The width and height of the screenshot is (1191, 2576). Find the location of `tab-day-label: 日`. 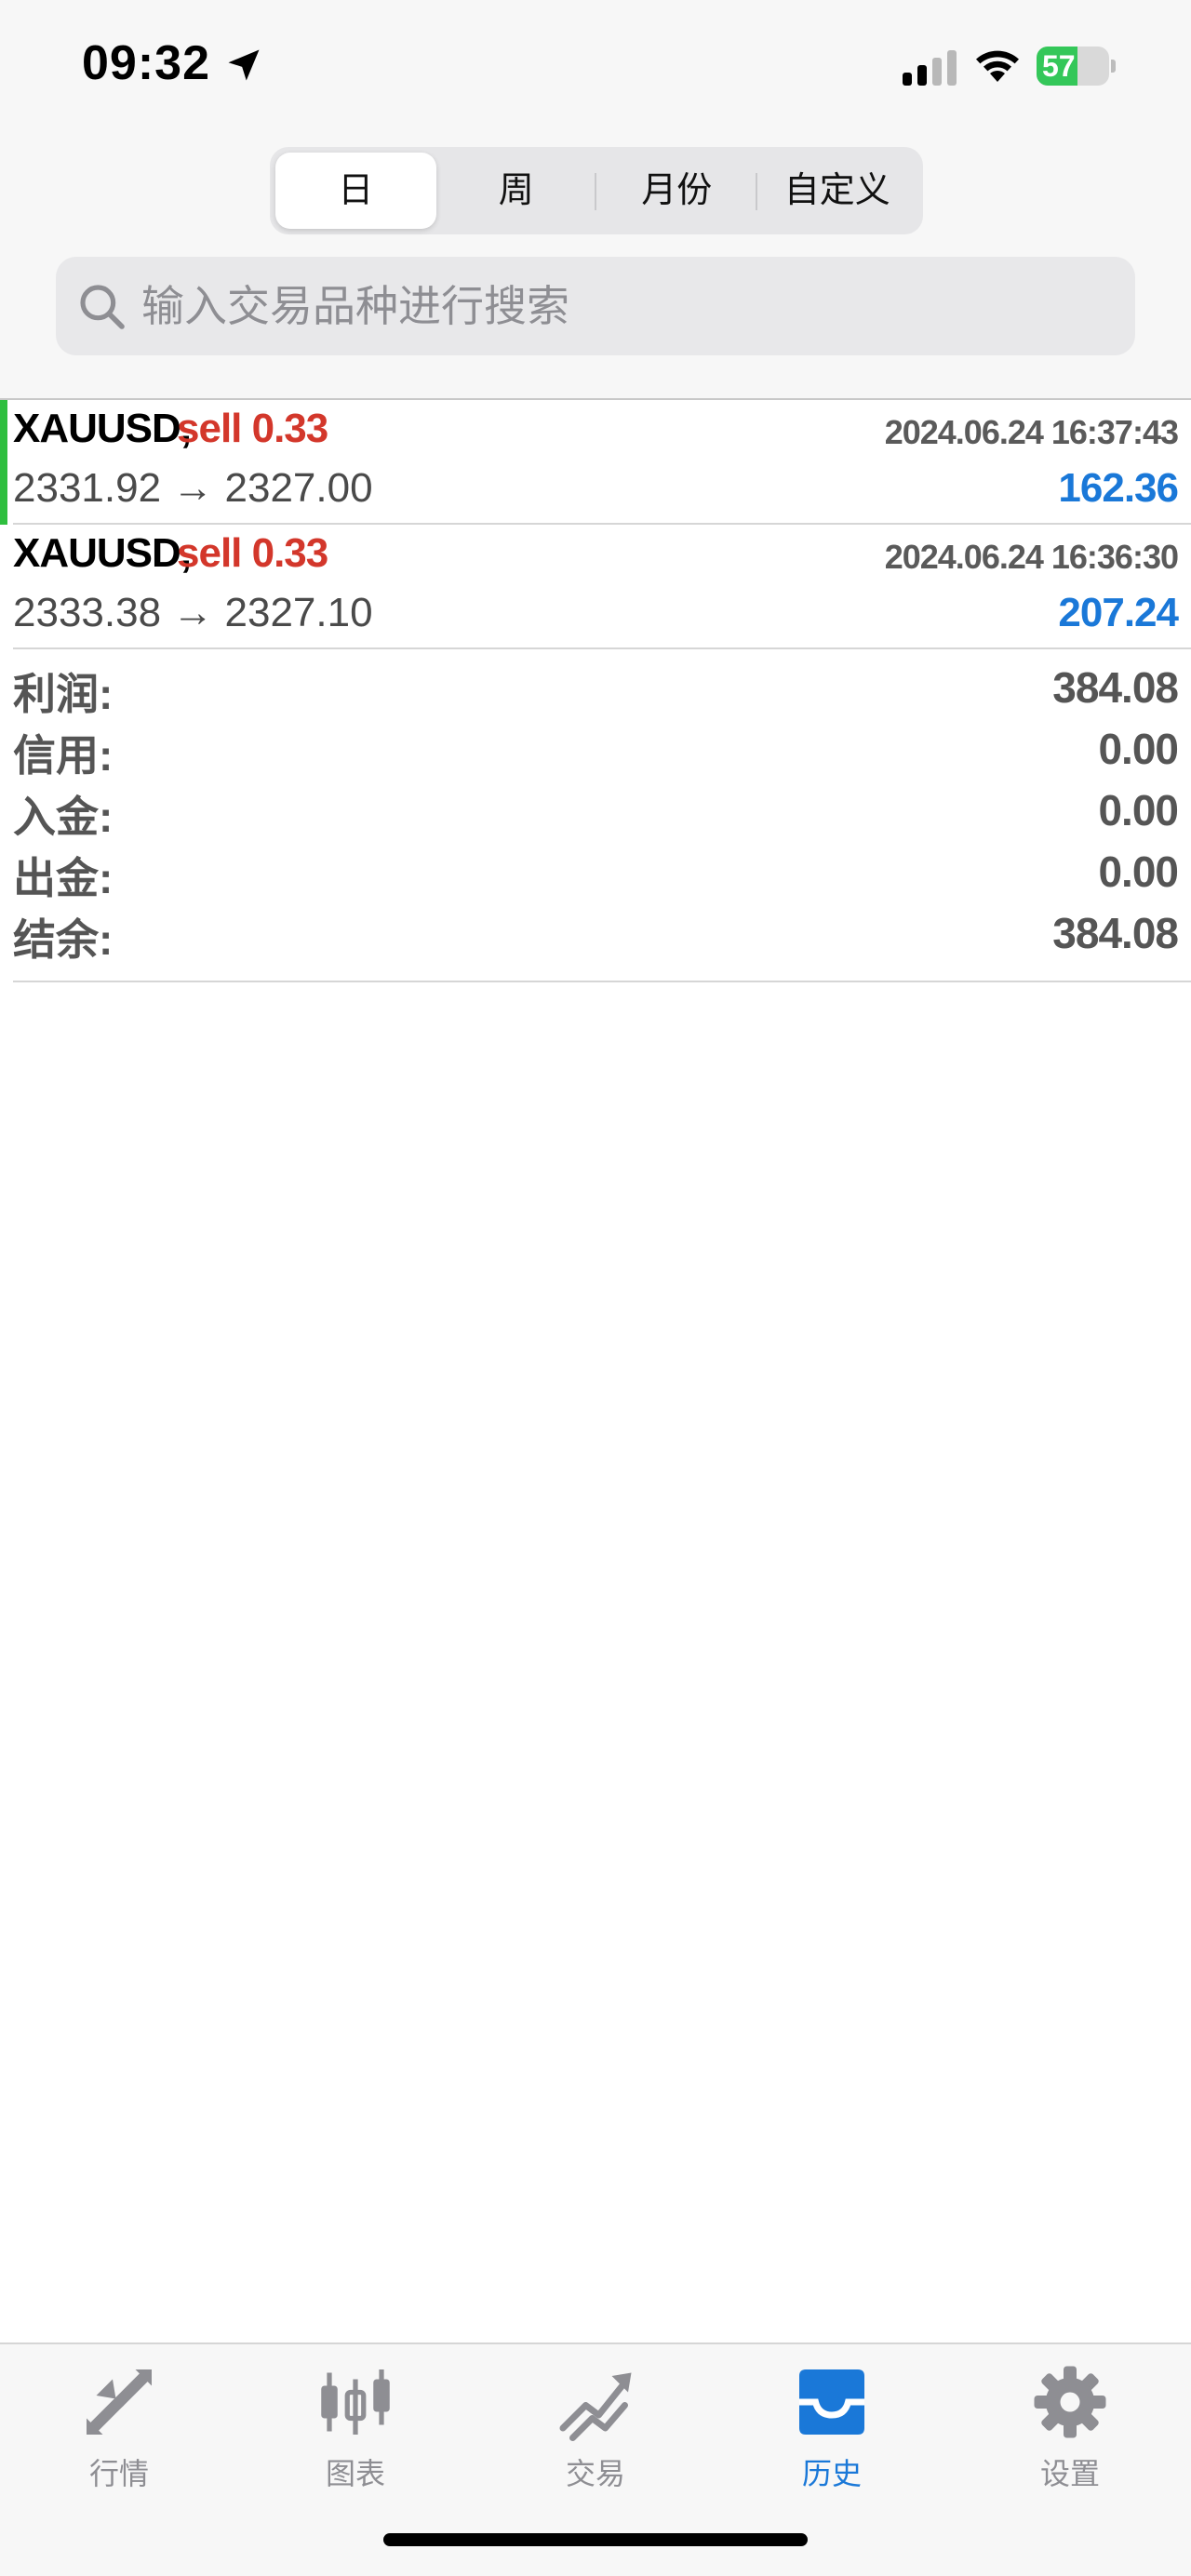

tab-day-label: 日 is located at coordinates (356, 190).